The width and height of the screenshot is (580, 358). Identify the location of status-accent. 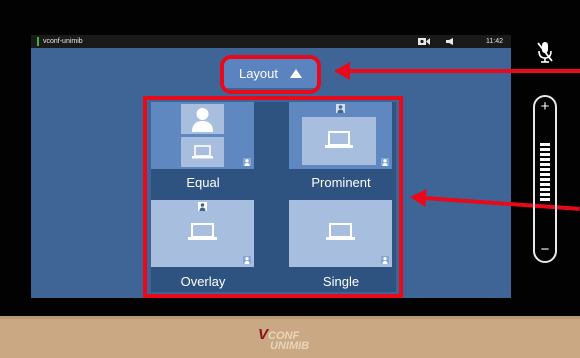
(38, 41).